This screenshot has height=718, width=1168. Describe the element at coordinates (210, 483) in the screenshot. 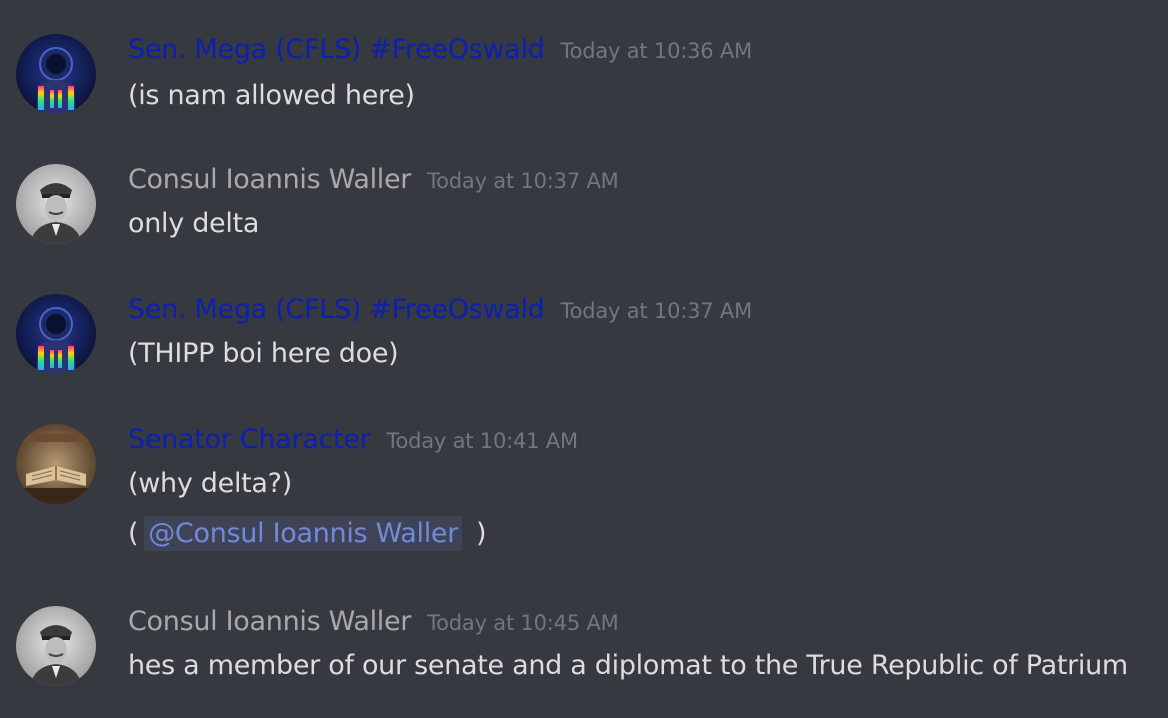

I see `message-text: (why delta?)` at that location.